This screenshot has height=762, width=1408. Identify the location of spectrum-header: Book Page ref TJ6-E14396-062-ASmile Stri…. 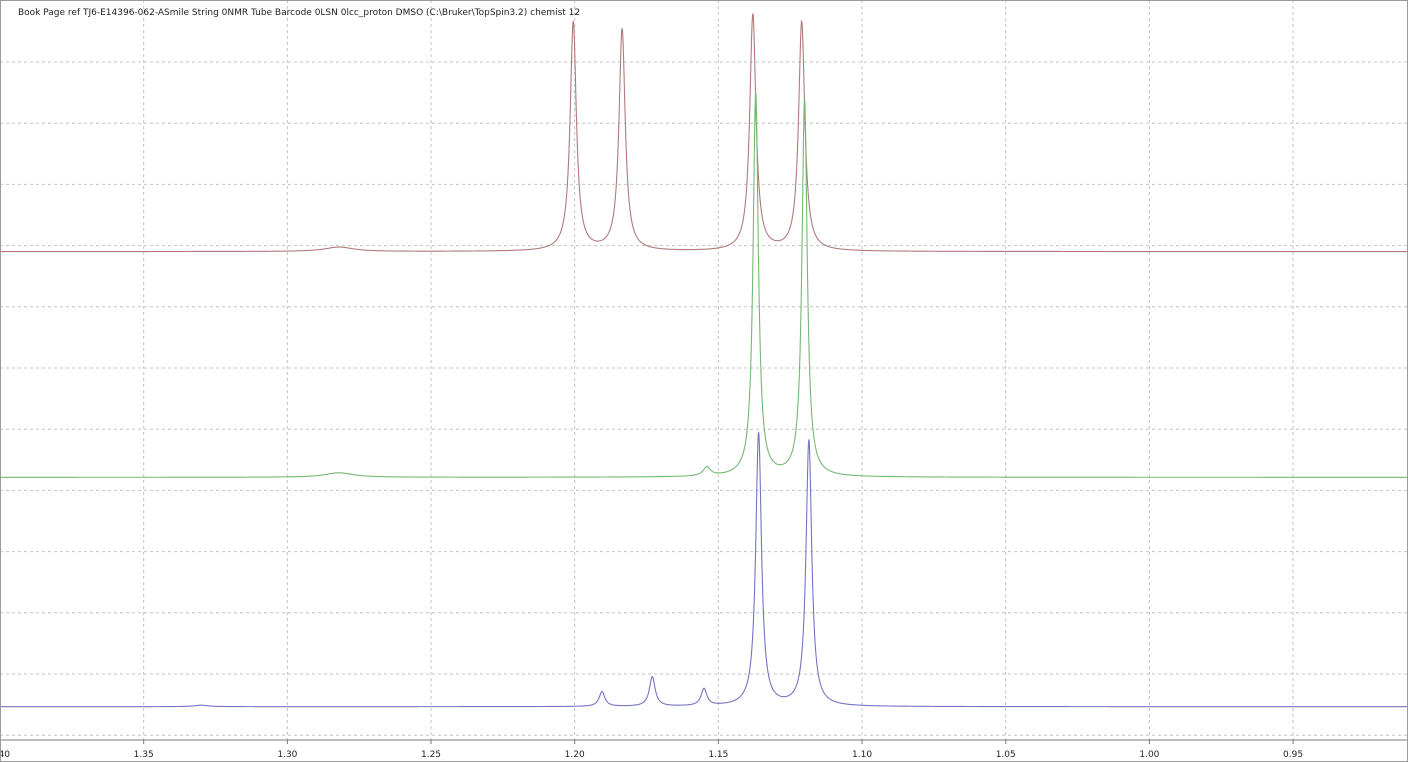
(299, 13).